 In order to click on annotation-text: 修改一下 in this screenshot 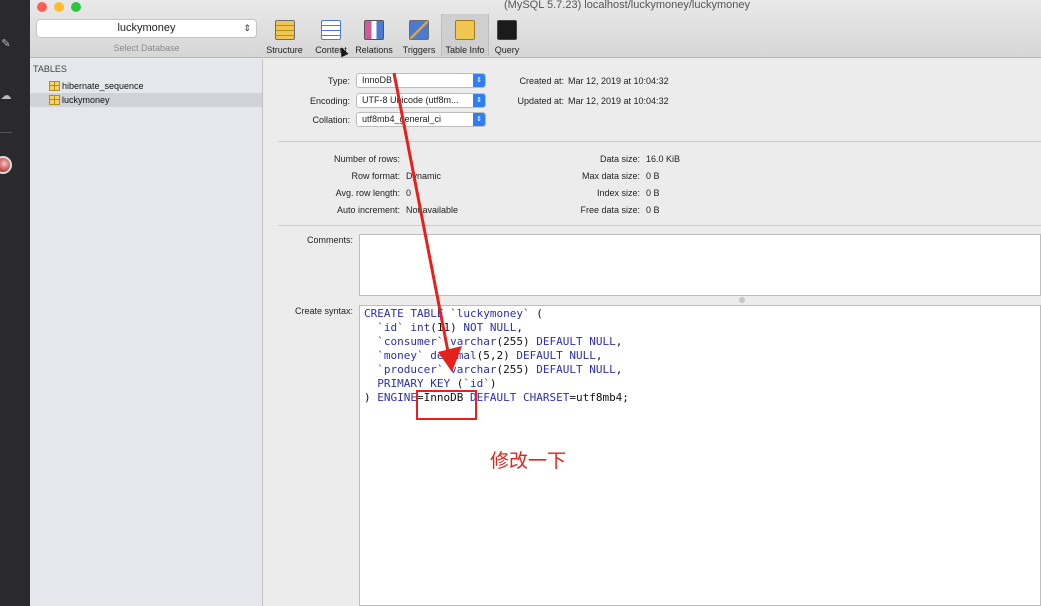, I will do `click(528, 461)`.